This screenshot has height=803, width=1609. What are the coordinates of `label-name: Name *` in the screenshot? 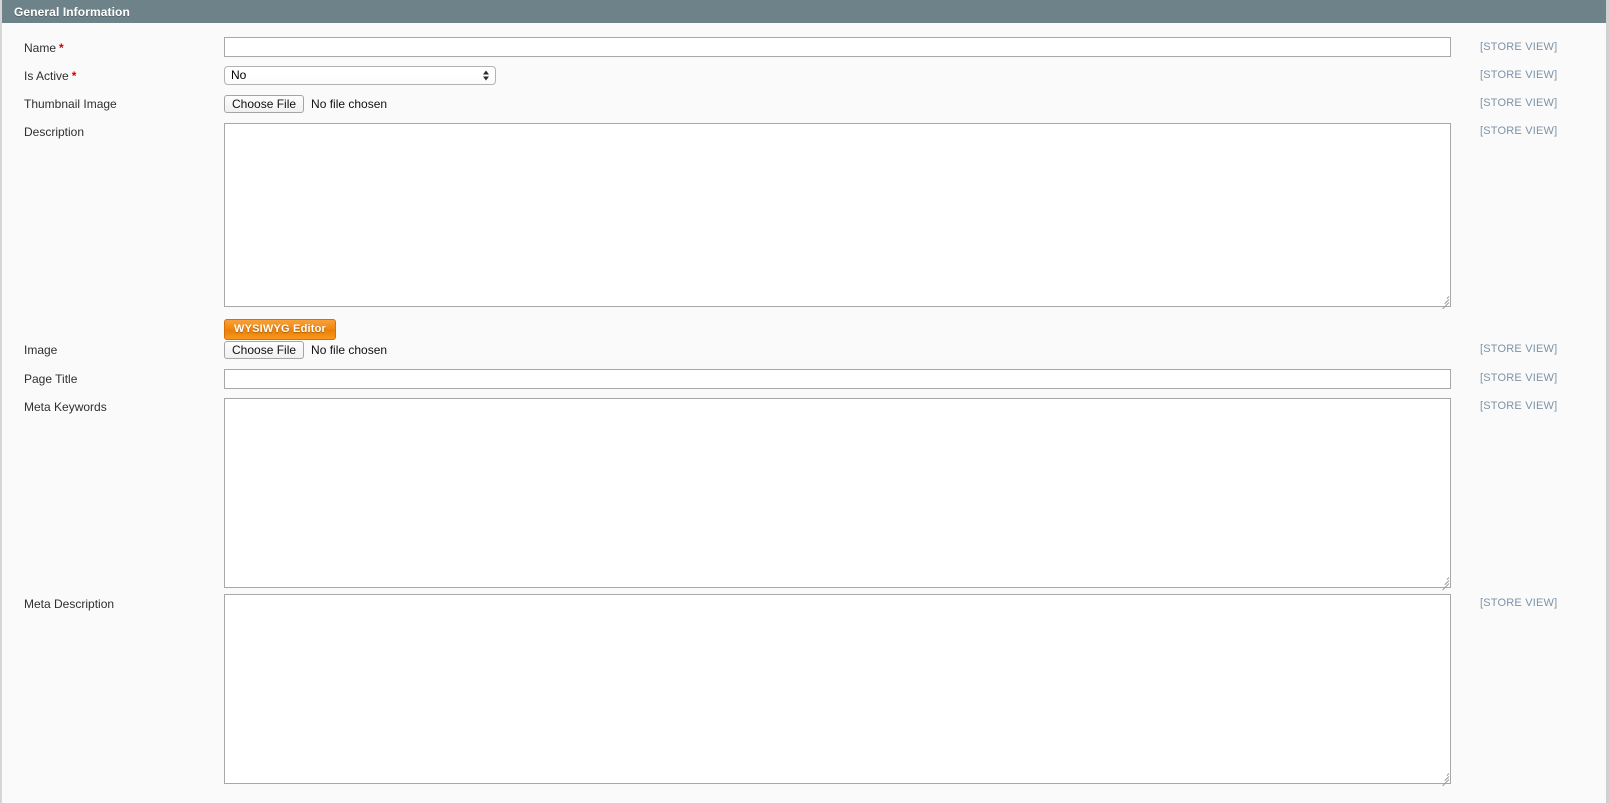 It's located at (44, 48).